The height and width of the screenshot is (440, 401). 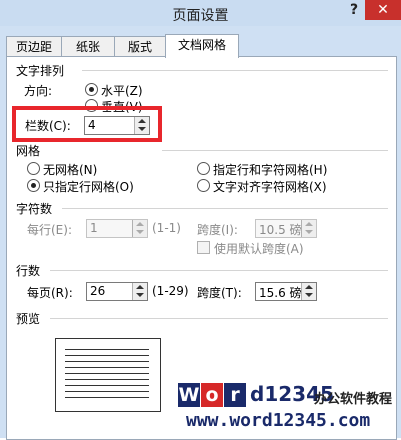 I want to click on line-pitch-label: 跨度(T):, so click(x=219, y=293).